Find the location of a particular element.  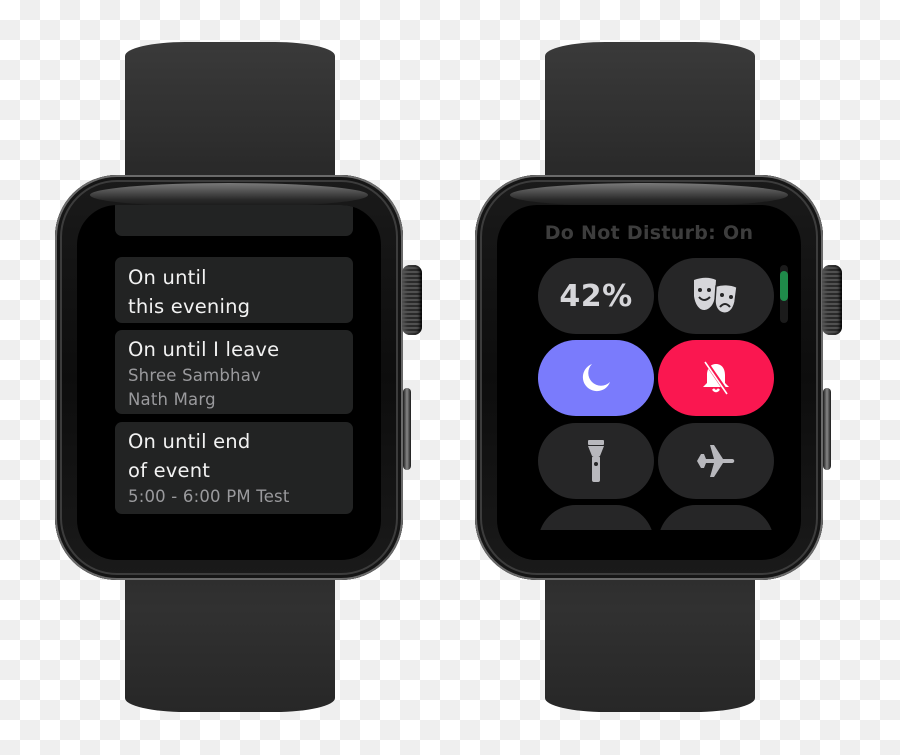

battery-tile: 42% is located at coordinates (596, 296).